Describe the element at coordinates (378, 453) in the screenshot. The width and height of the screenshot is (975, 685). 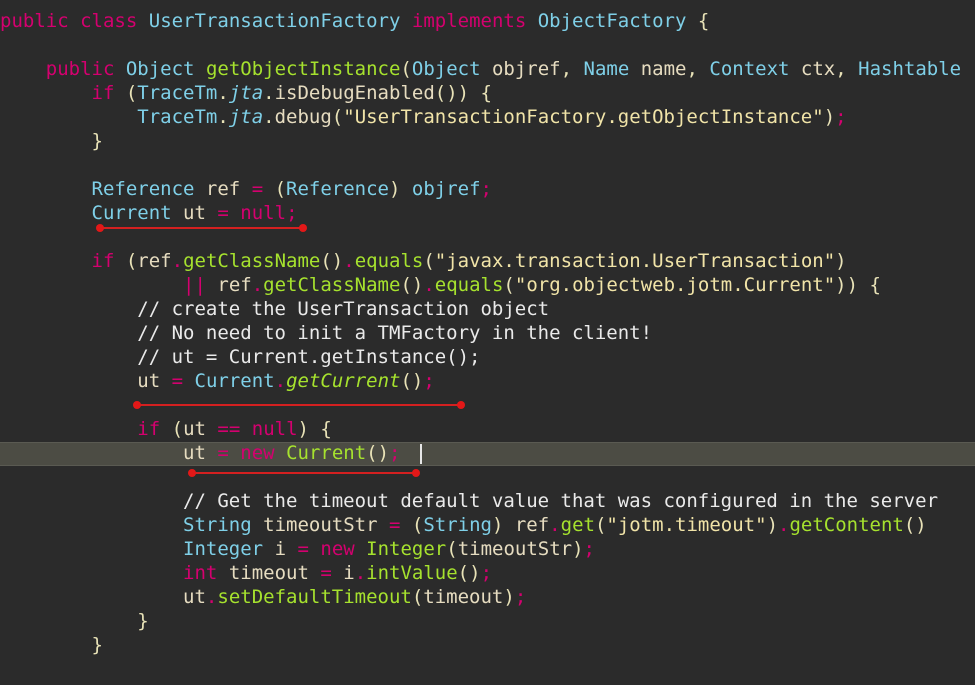
I see `code-token: ()` at that location.